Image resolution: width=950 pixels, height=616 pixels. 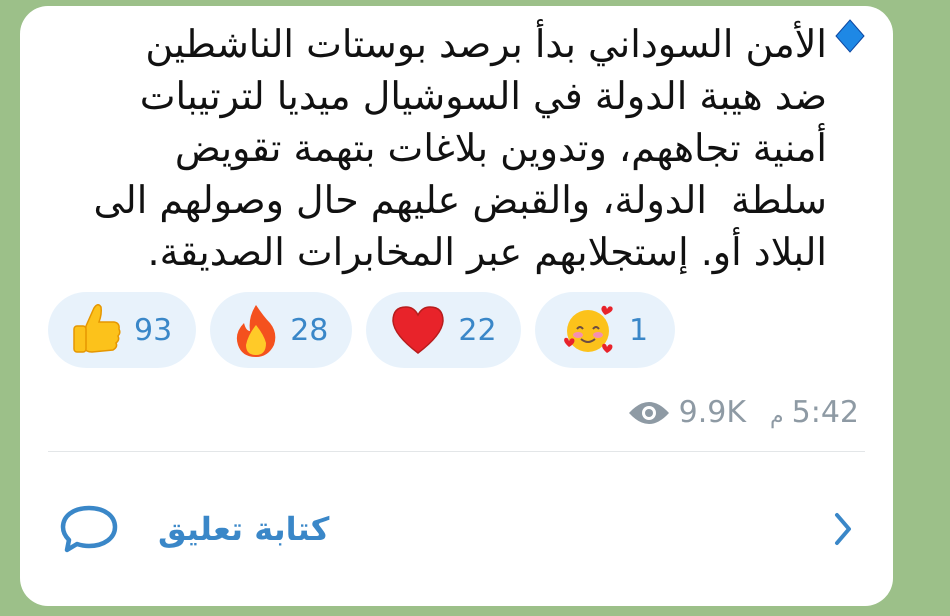 What do you see at coordinates (777, 417) in the screenshot?
I see `time-period: م` at bounding box center [777, 417].